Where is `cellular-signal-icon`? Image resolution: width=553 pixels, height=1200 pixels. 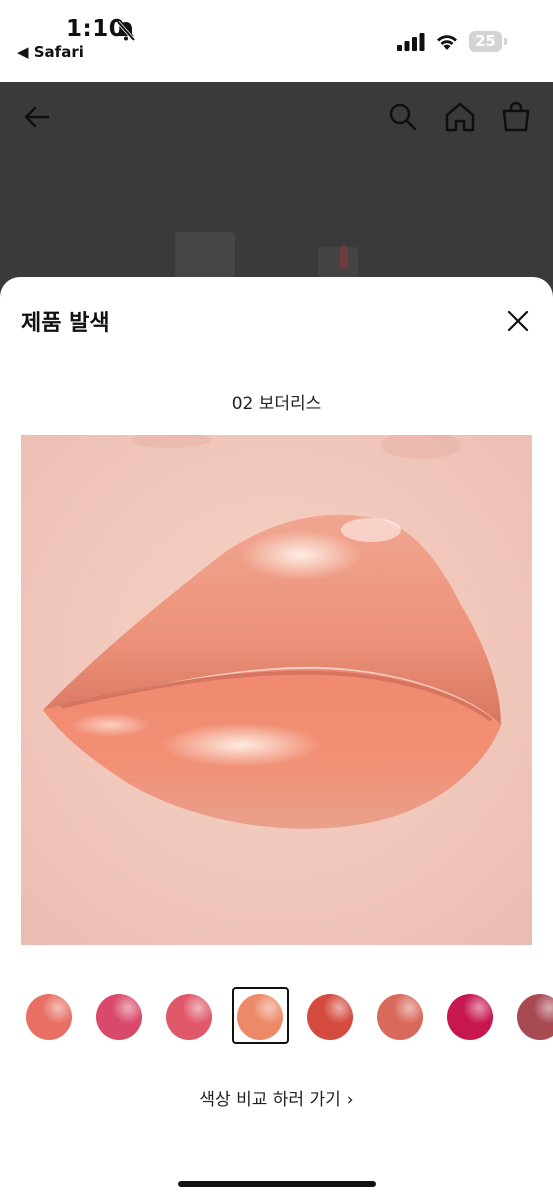 cellular-signal-icon is located at coordinates (411, 42).